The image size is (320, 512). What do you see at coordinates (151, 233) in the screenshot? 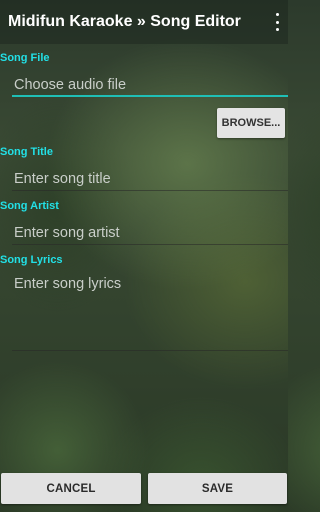
I see `song-artist-input` at bounding box center [151, 233].